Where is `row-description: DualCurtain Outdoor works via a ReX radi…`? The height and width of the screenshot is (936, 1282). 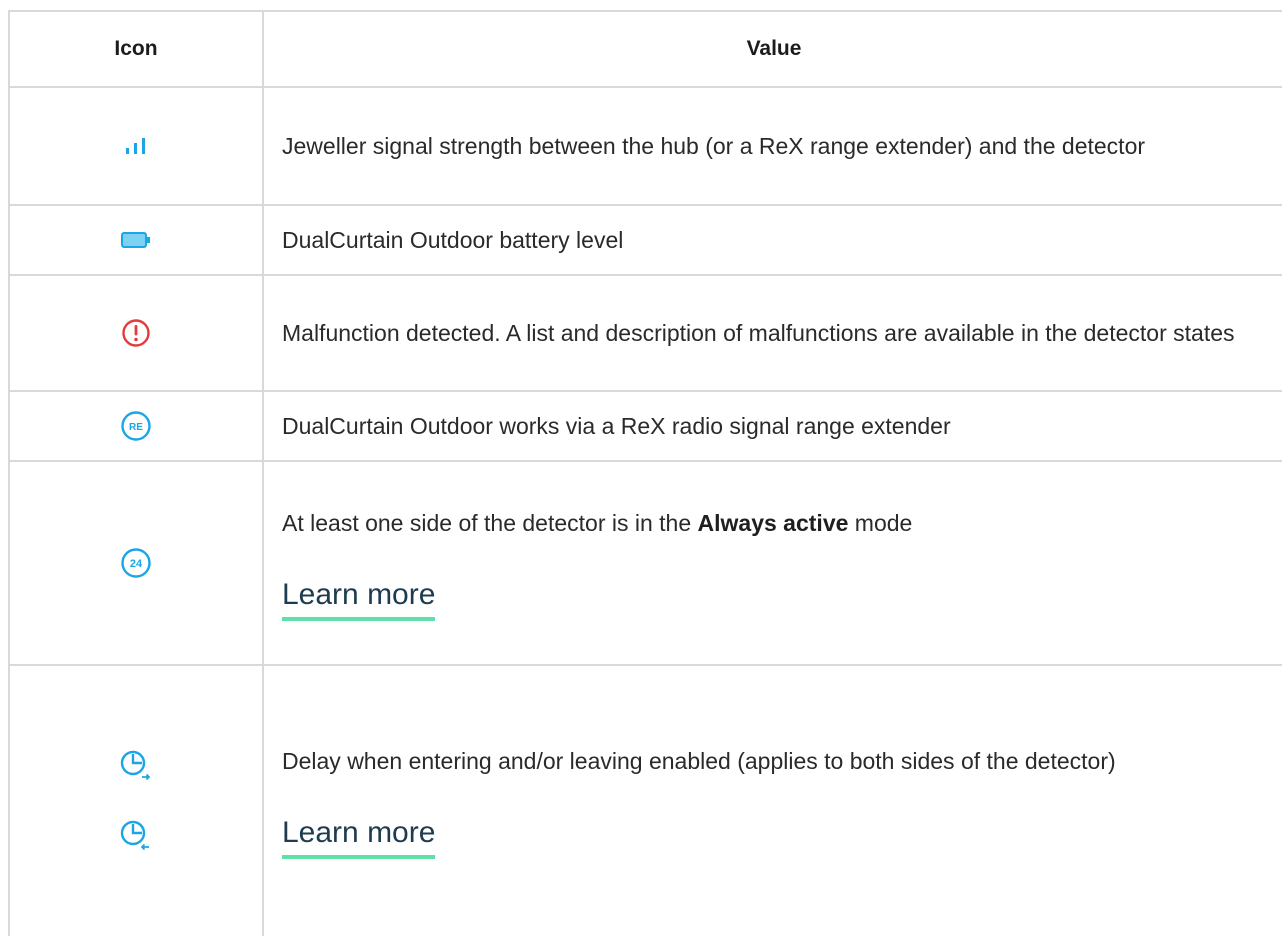 row-description: DualCurtain Outdoor works via a ReX radi… is located at coordinates (616, 426).